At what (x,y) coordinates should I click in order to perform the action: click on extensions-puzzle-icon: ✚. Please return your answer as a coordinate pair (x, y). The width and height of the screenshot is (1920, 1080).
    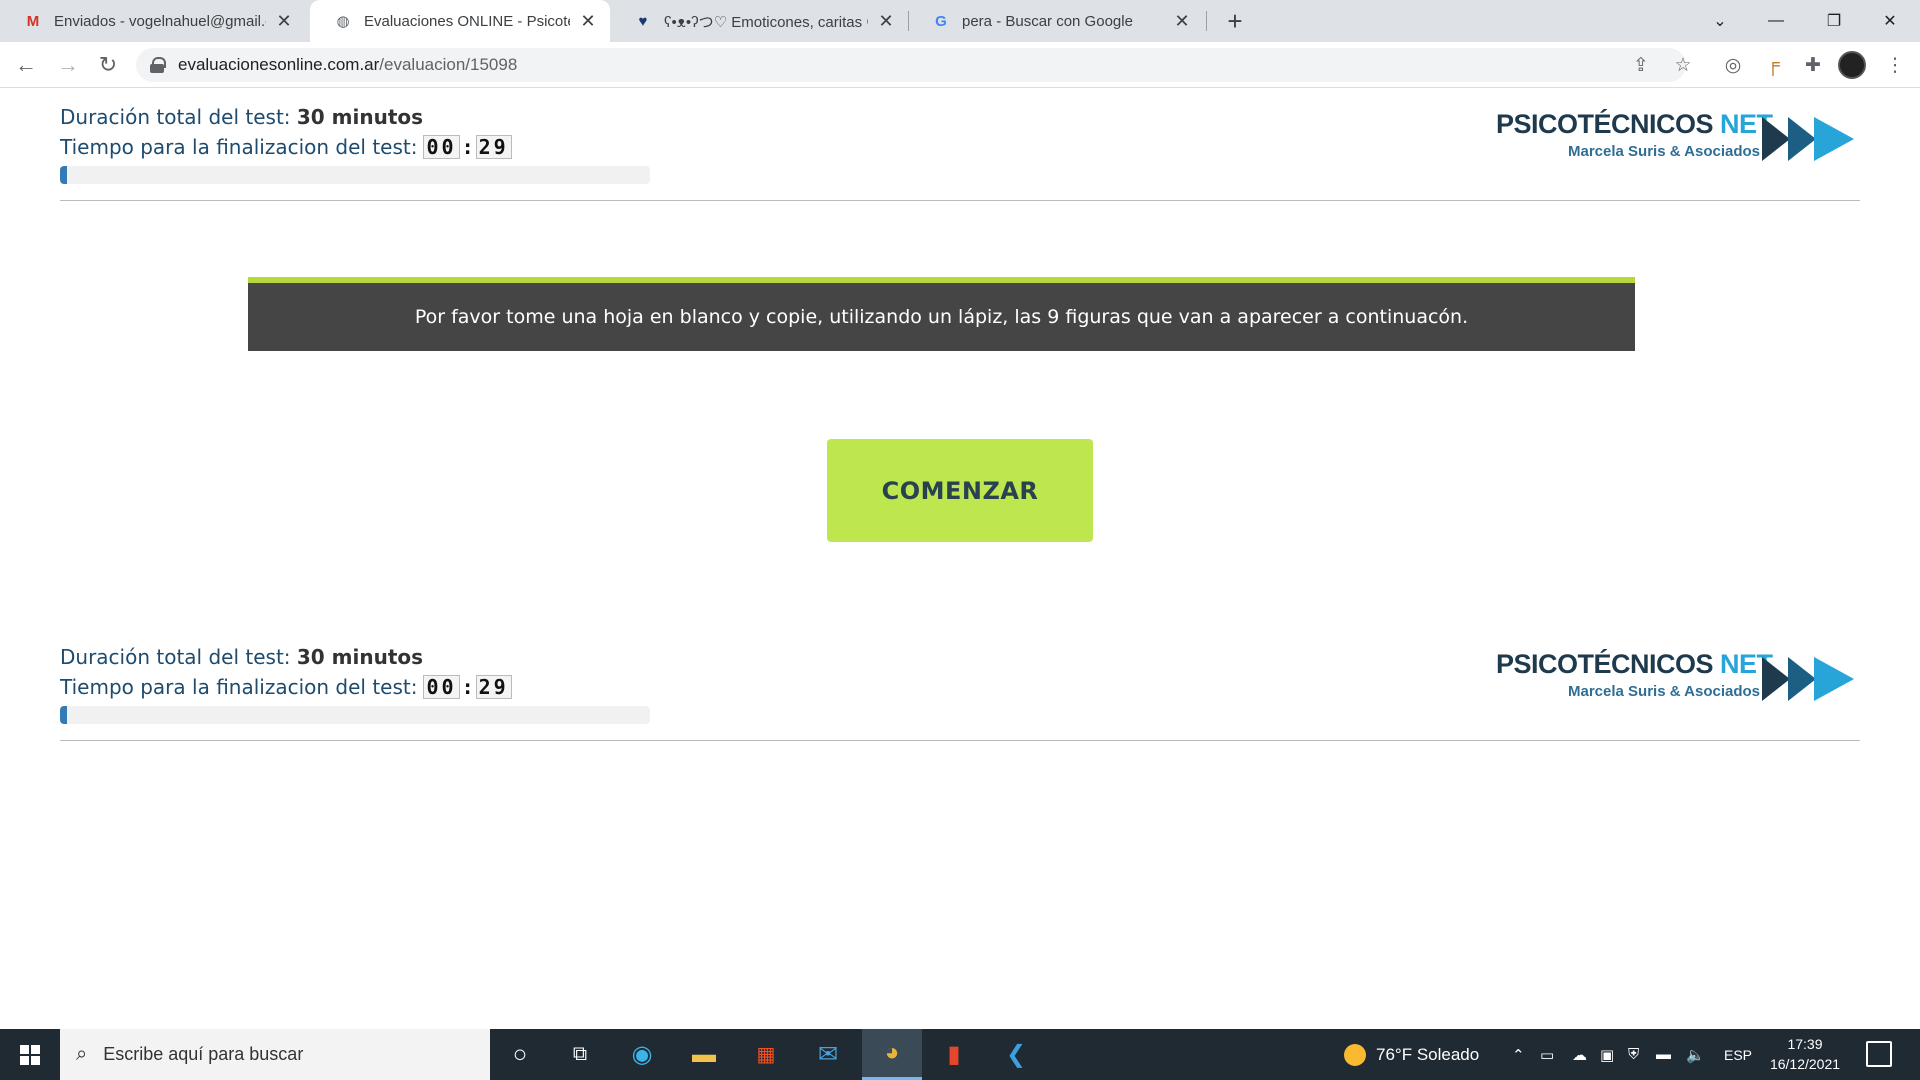
    Looking at the image, I should click on (1813, 65).